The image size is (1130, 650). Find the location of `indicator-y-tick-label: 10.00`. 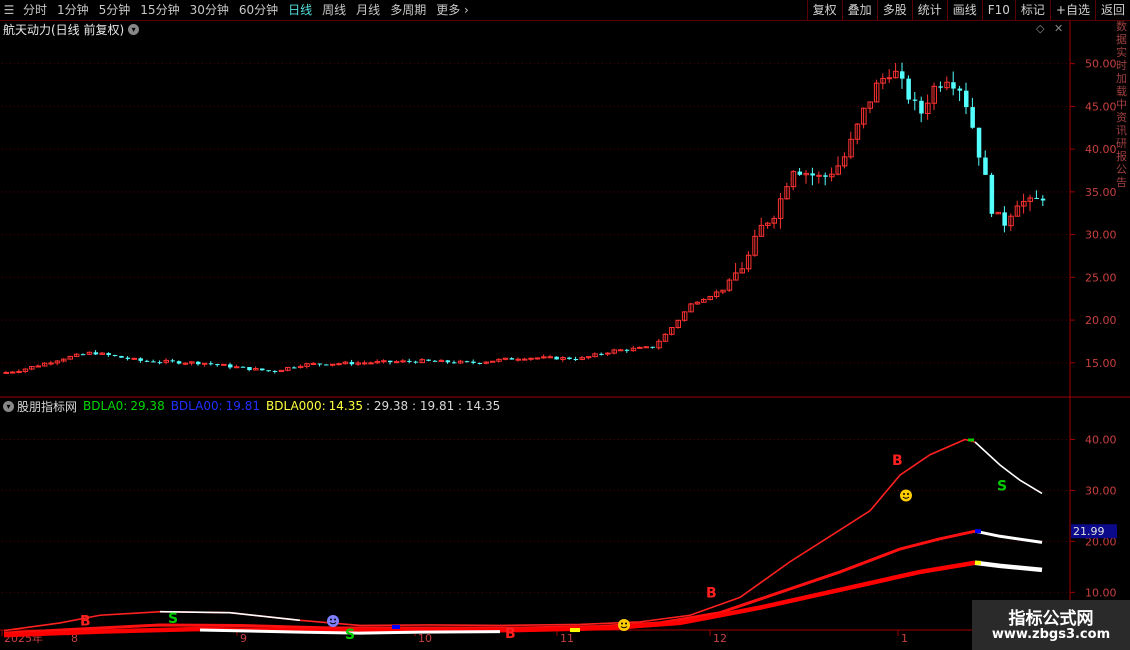

indicator-y-tick-label: 10.00 is located at coordinates (1101, 592).